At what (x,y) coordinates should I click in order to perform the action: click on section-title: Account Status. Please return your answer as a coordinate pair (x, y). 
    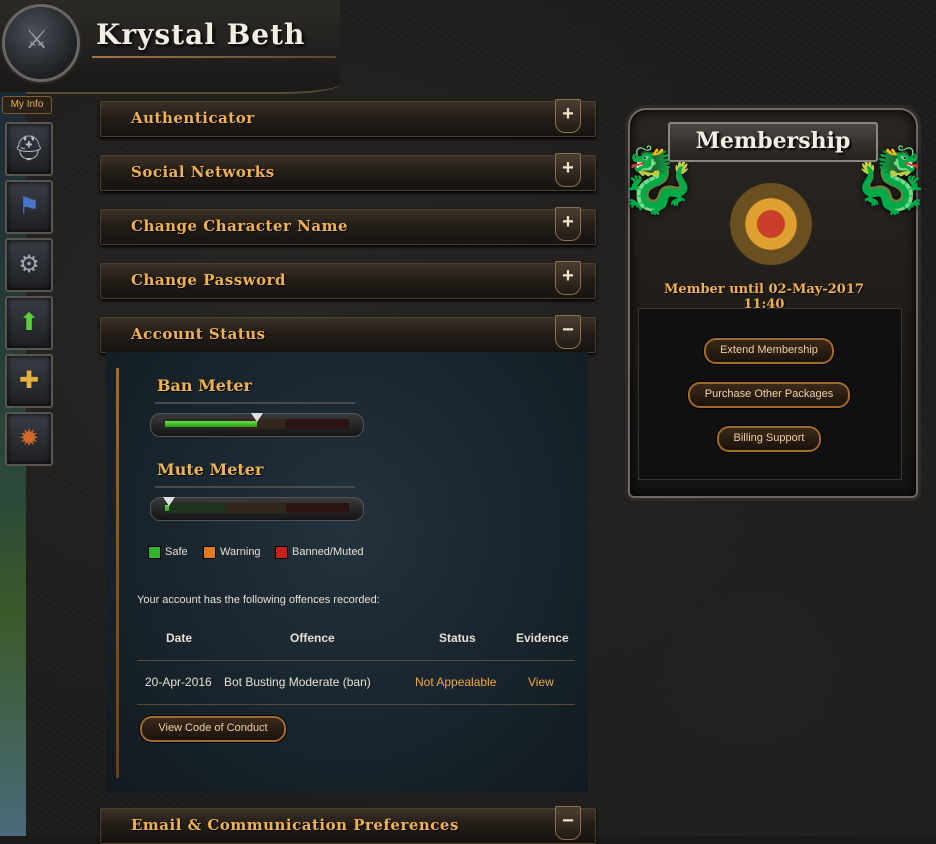
    Looking at the image, I should click on (198, 334).